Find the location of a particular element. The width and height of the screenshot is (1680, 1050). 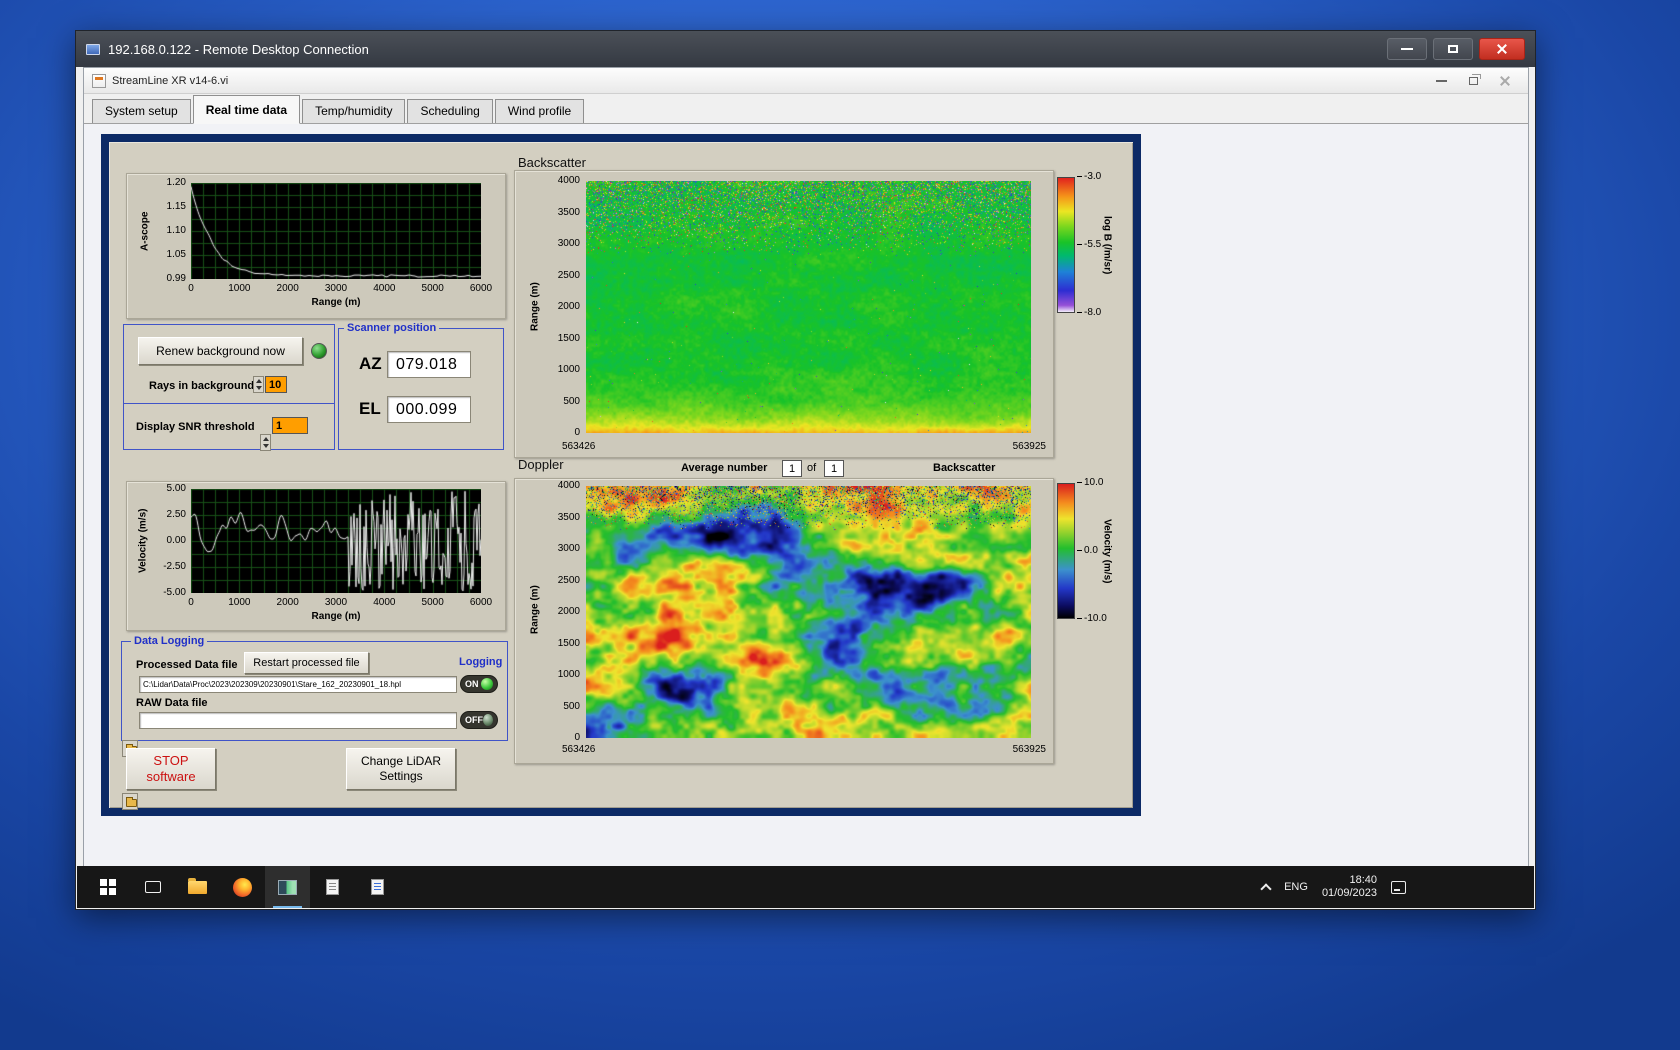

active-app-button is located at coordinates (287, 887).